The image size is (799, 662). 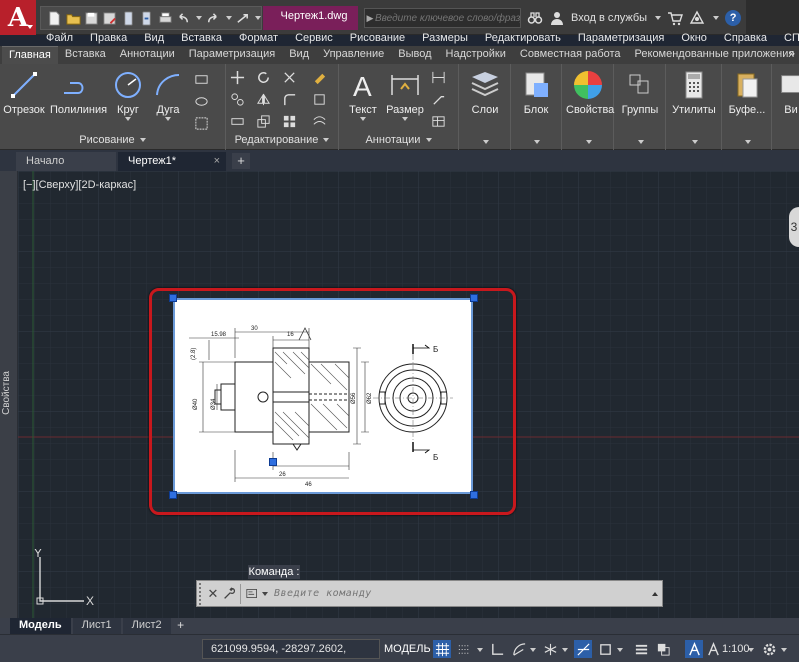 What do you see at coordinates (263, 77) in the screenshot?
I see `rotate-icon` at bounding box center [263, 77].